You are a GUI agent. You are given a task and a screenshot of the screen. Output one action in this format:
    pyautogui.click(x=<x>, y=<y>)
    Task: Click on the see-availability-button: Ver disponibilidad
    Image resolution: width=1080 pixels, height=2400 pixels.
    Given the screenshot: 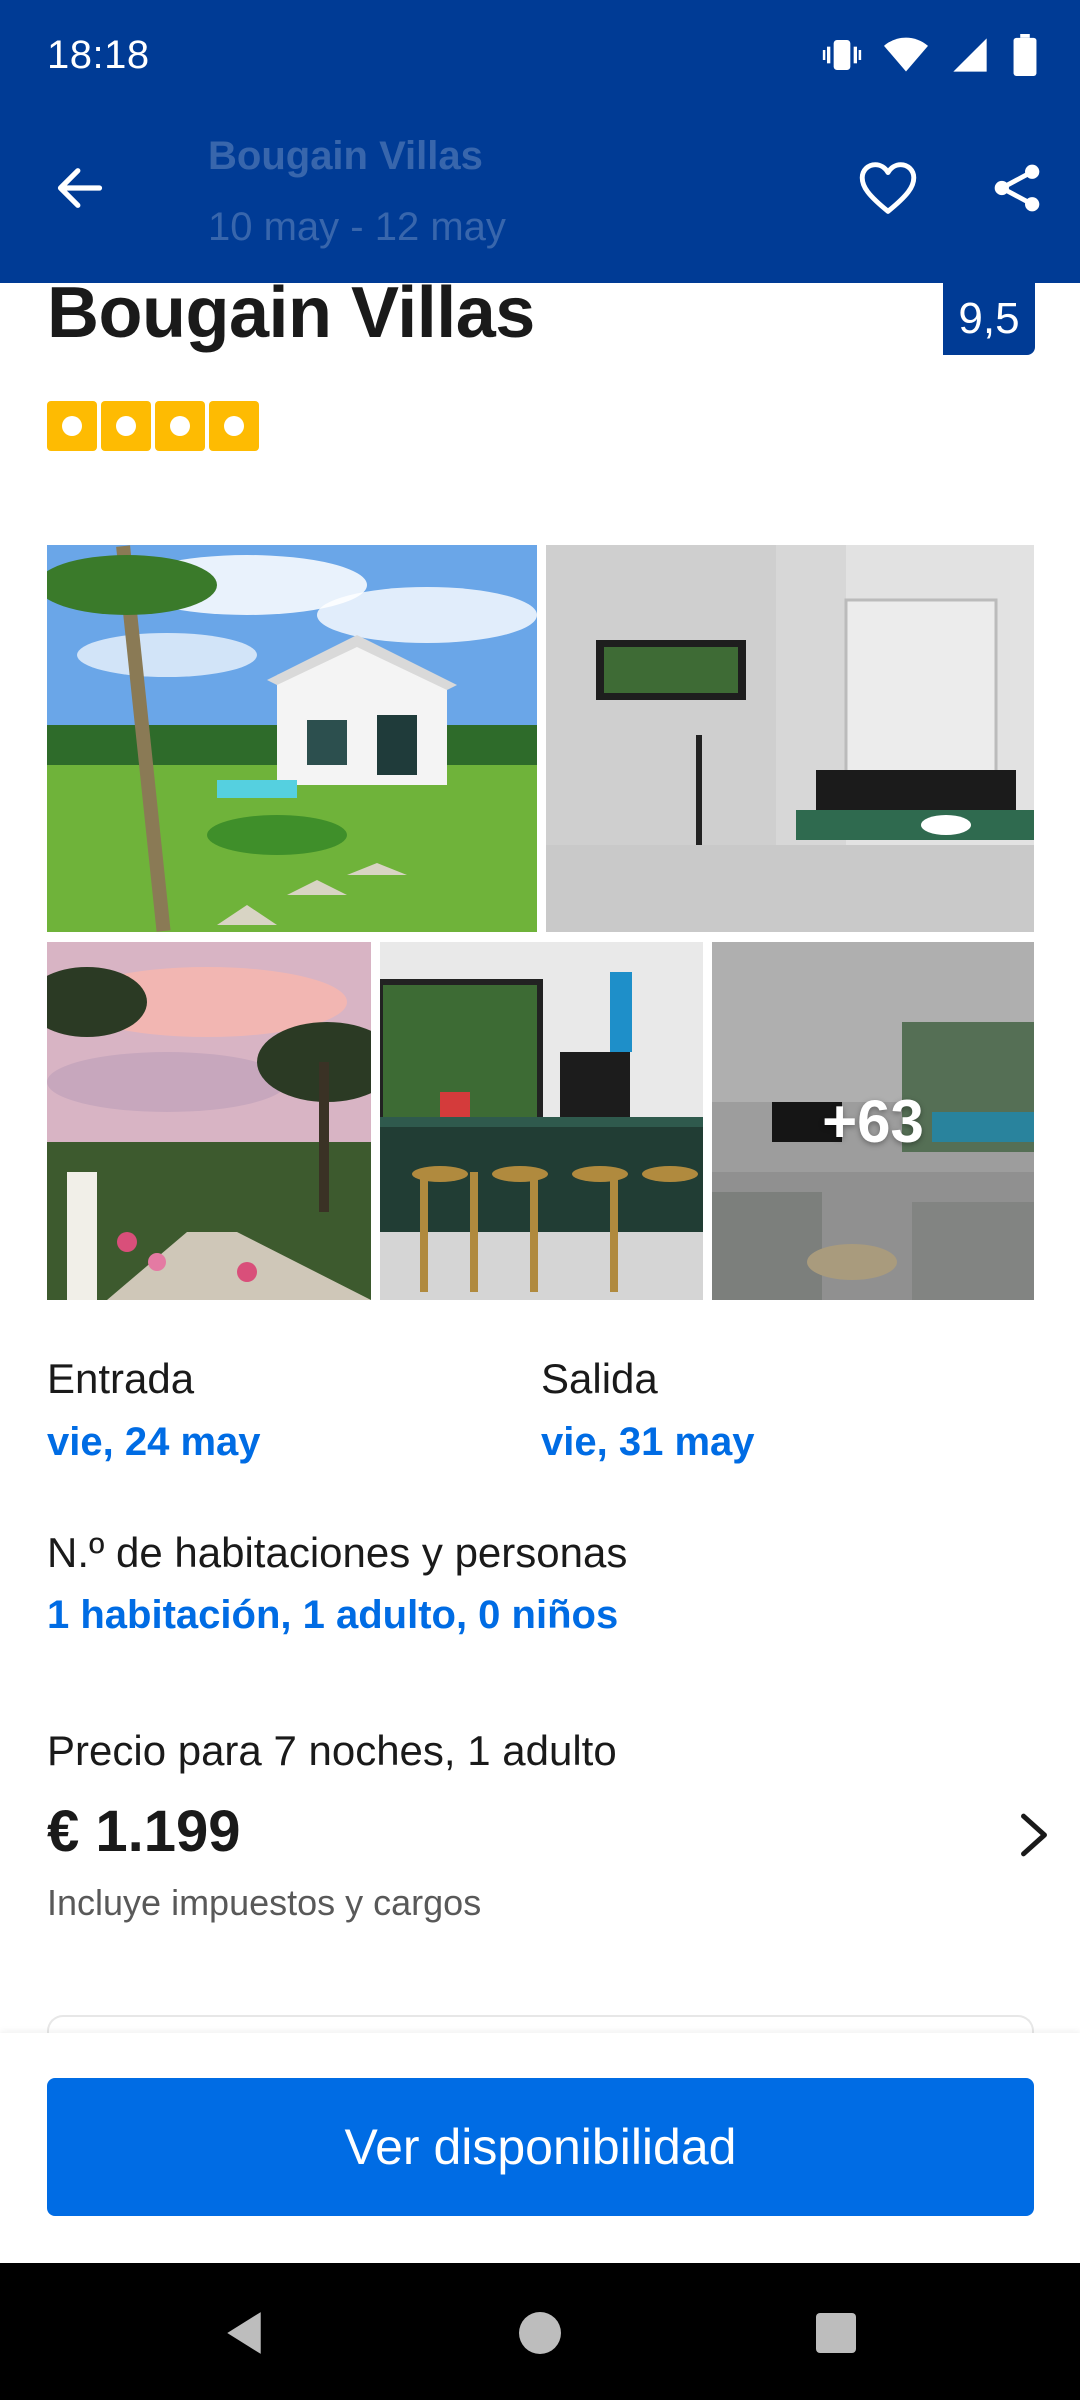 What is the action you would take?
    pyautogui.click(x=540, y=2147)
    